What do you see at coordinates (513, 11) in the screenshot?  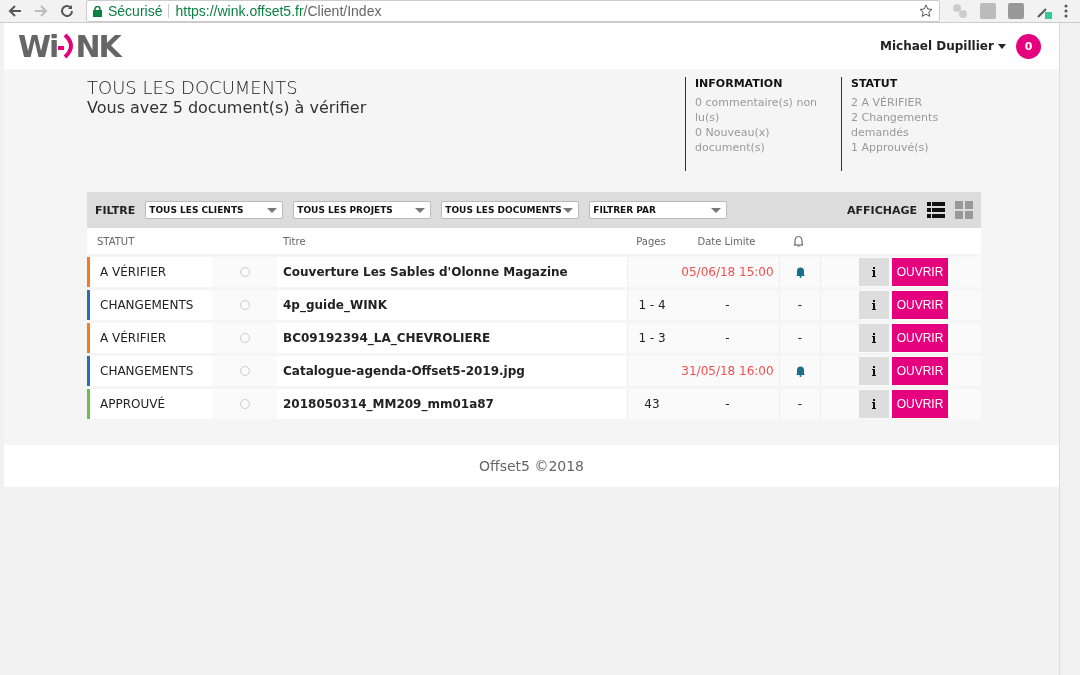 I see `address-bar: Sécurisé https://wink.offset5.fr/Client/Index` at bounding box center [513, 11].